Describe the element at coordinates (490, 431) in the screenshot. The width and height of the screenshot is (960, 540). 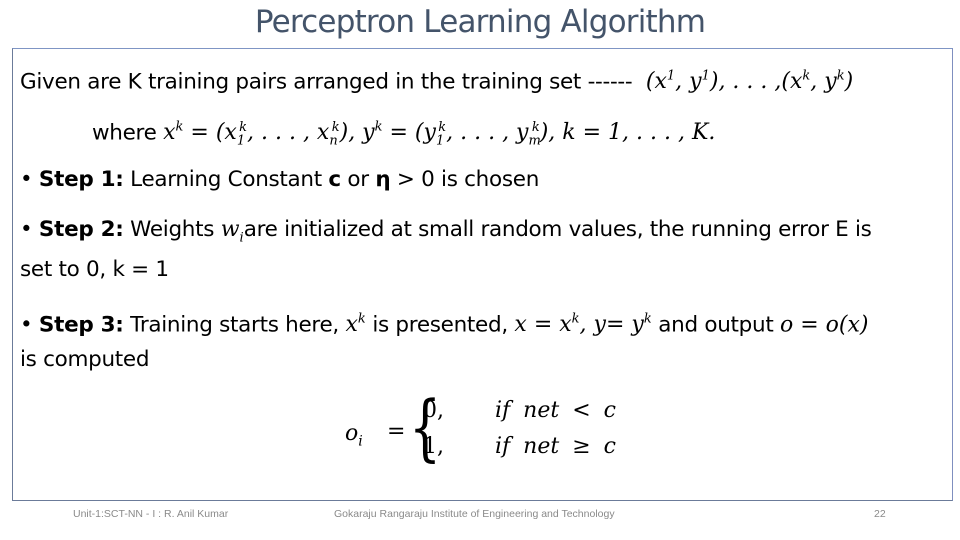
I see `output-equation: oi = { 0, if net < c 1, if net ≥ c` at that location.